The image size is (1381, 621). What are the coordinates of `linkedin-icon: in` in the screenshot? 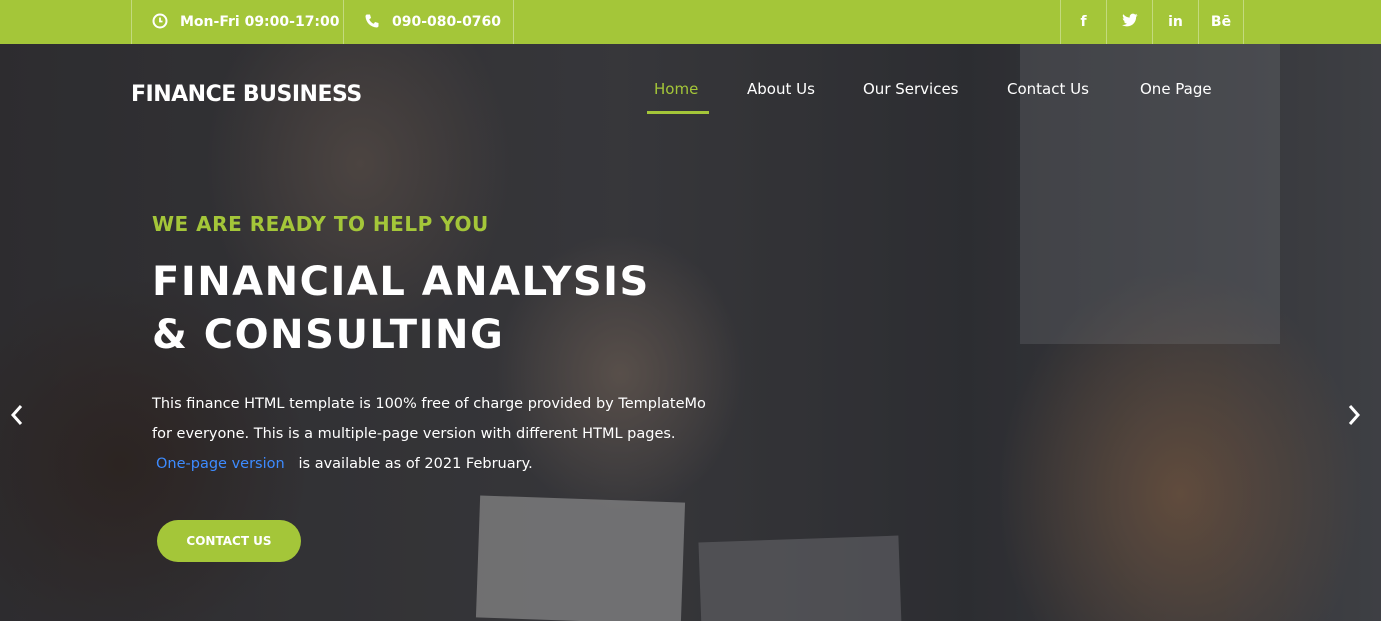 It's located at (1175, 22).